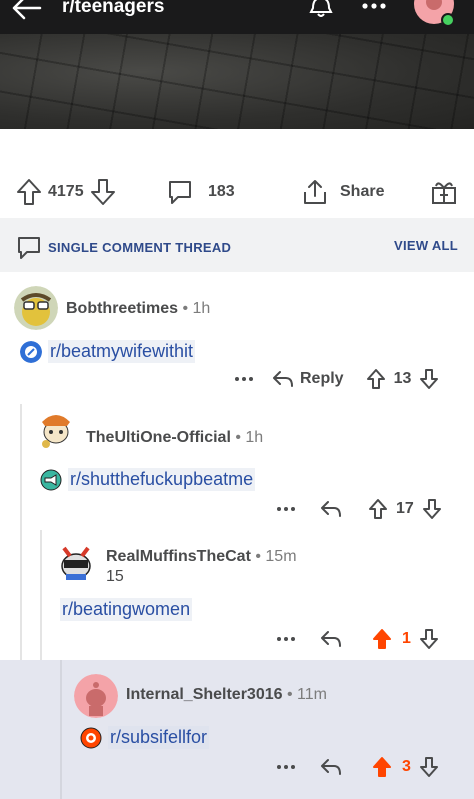  What do you see at coordinates (434, 14) in the screenshot?
I see `user-avatar` at bounding box center [434, 14].